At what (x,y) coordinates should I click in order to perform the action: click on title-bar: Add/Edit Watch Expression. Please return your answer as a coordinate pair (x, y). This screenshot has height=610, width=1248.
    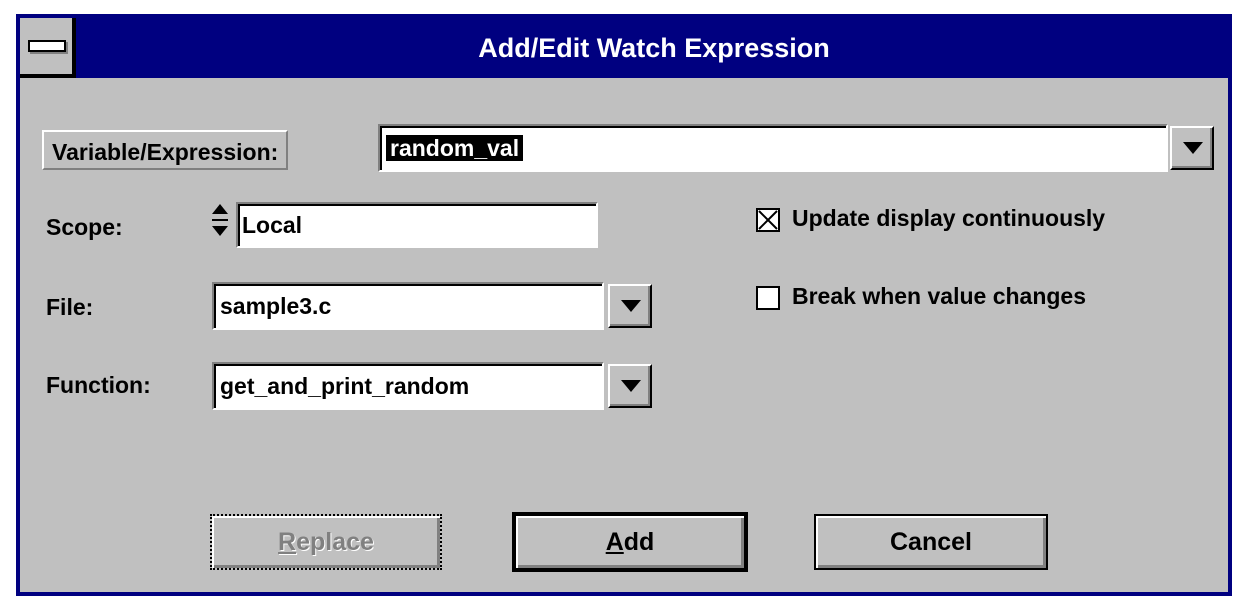
    Looking at the image, I should click on (624, 48).